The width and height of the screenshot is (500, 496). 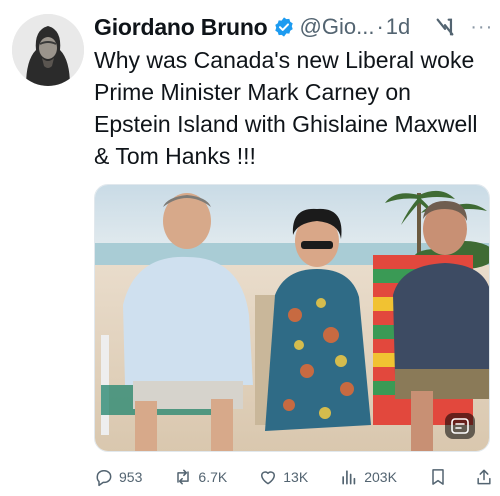 What do you see at coordinates (181, 27) in the screenshot?
I see `author-name: Giordano Bruno` at bounding box center [181, 27].